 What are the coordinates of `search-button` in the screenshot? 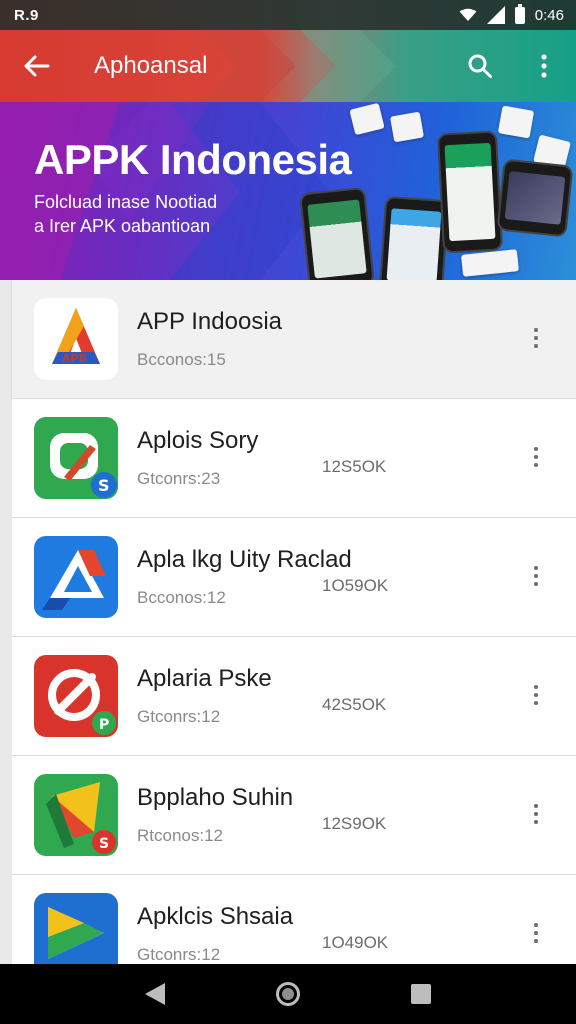 It's located at (480, 66).